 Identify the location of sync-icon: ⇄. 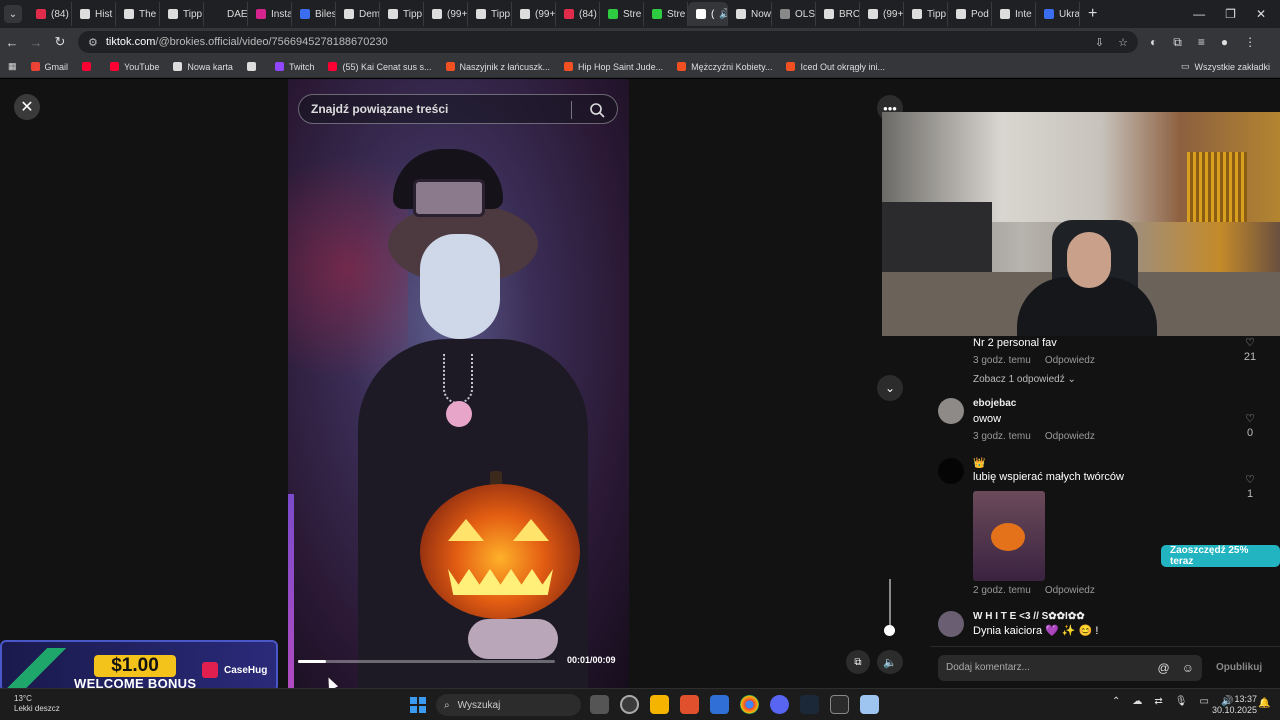
(1158, 701).